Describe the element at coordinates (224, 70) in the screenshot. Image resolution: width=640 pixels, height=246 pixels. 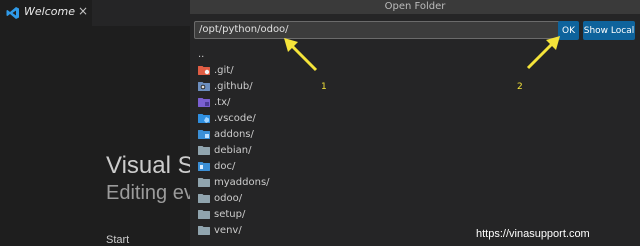
I see `folder-name: .git/` at that location.